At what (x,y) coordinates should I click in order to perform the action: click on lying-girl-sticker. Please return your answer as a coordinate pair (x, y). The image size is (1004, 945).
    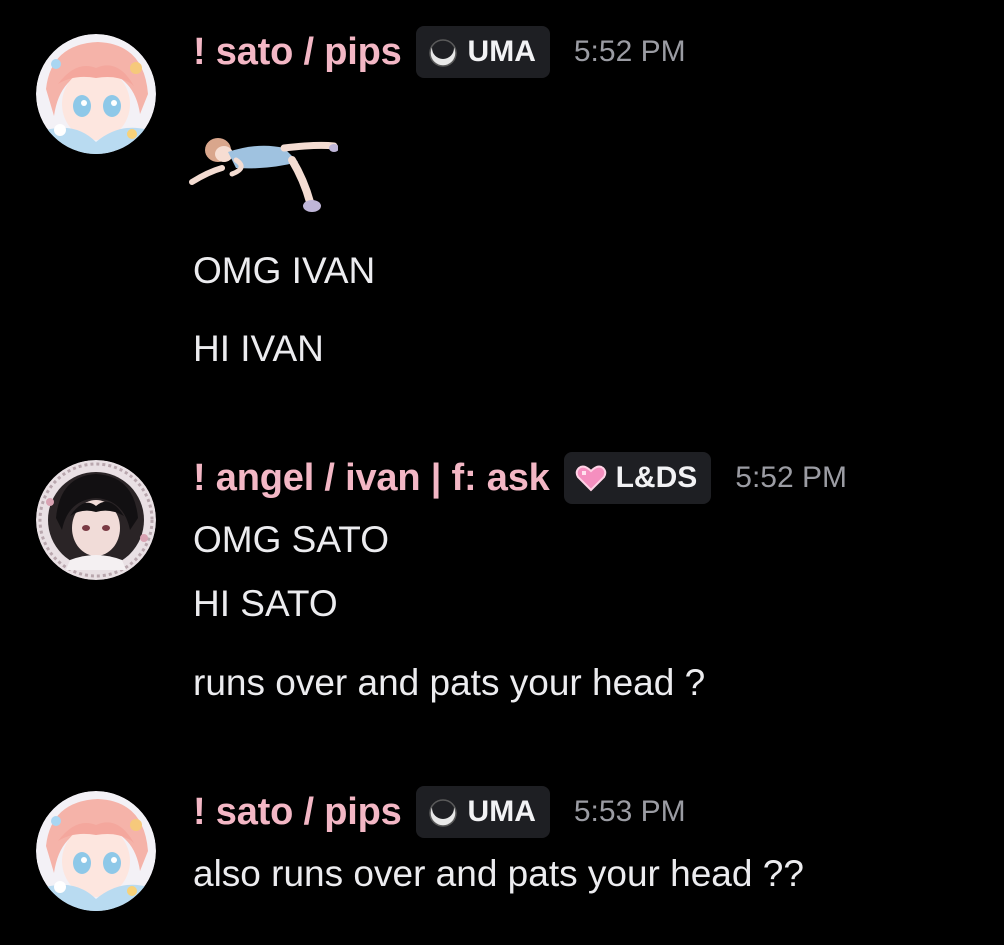
    Looking at the image, I should click on (263, 172).